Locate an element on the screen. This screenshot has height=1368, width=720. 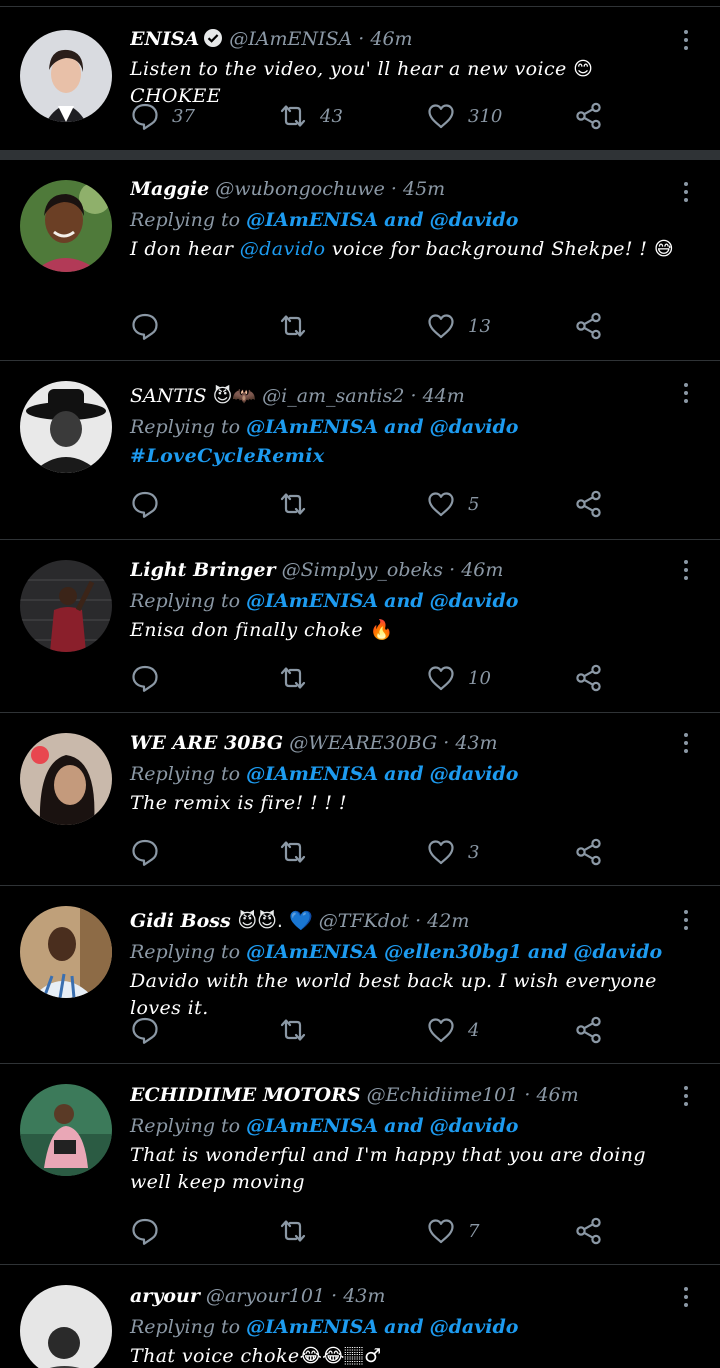
tweet-text: #LoveCycleRemix is located at coordinates (403, 456).